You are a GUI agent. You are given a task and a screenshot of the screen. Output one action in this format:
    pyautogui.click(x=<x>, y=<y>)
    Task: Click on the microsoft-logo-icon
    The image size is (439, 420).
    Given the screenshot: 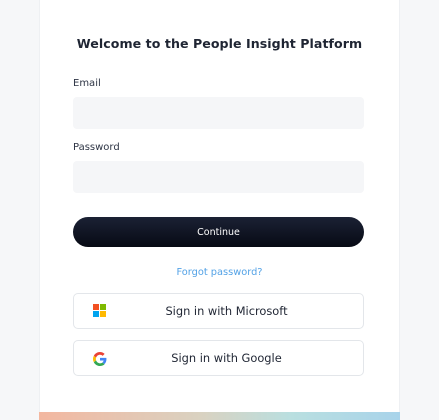 What is the action you would take?
    pyautogui.click(x=100, y=311)
    